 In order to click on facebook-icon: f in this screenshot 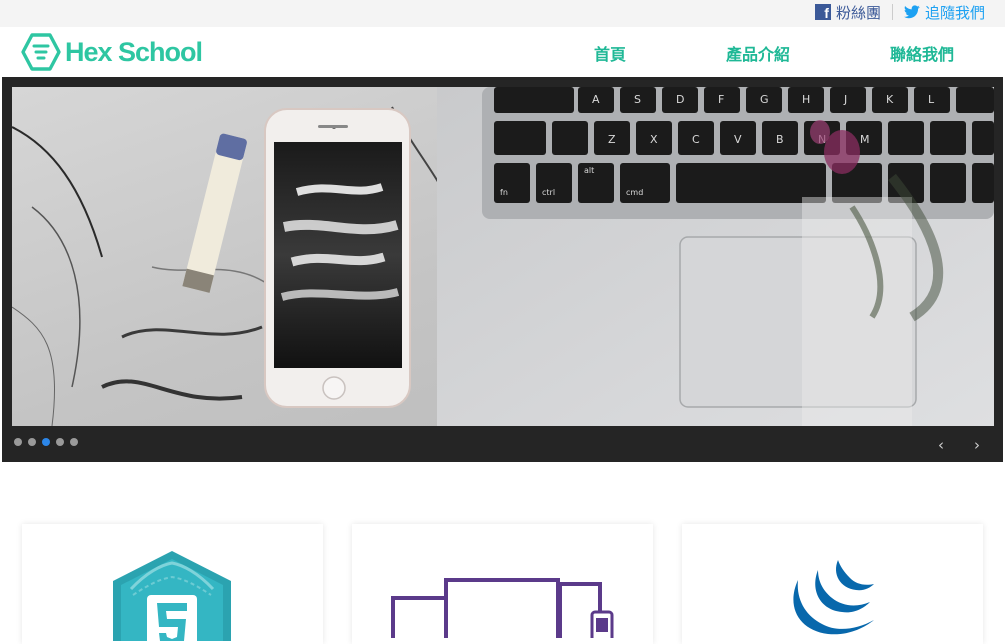, I will do `click(822, 12)`.